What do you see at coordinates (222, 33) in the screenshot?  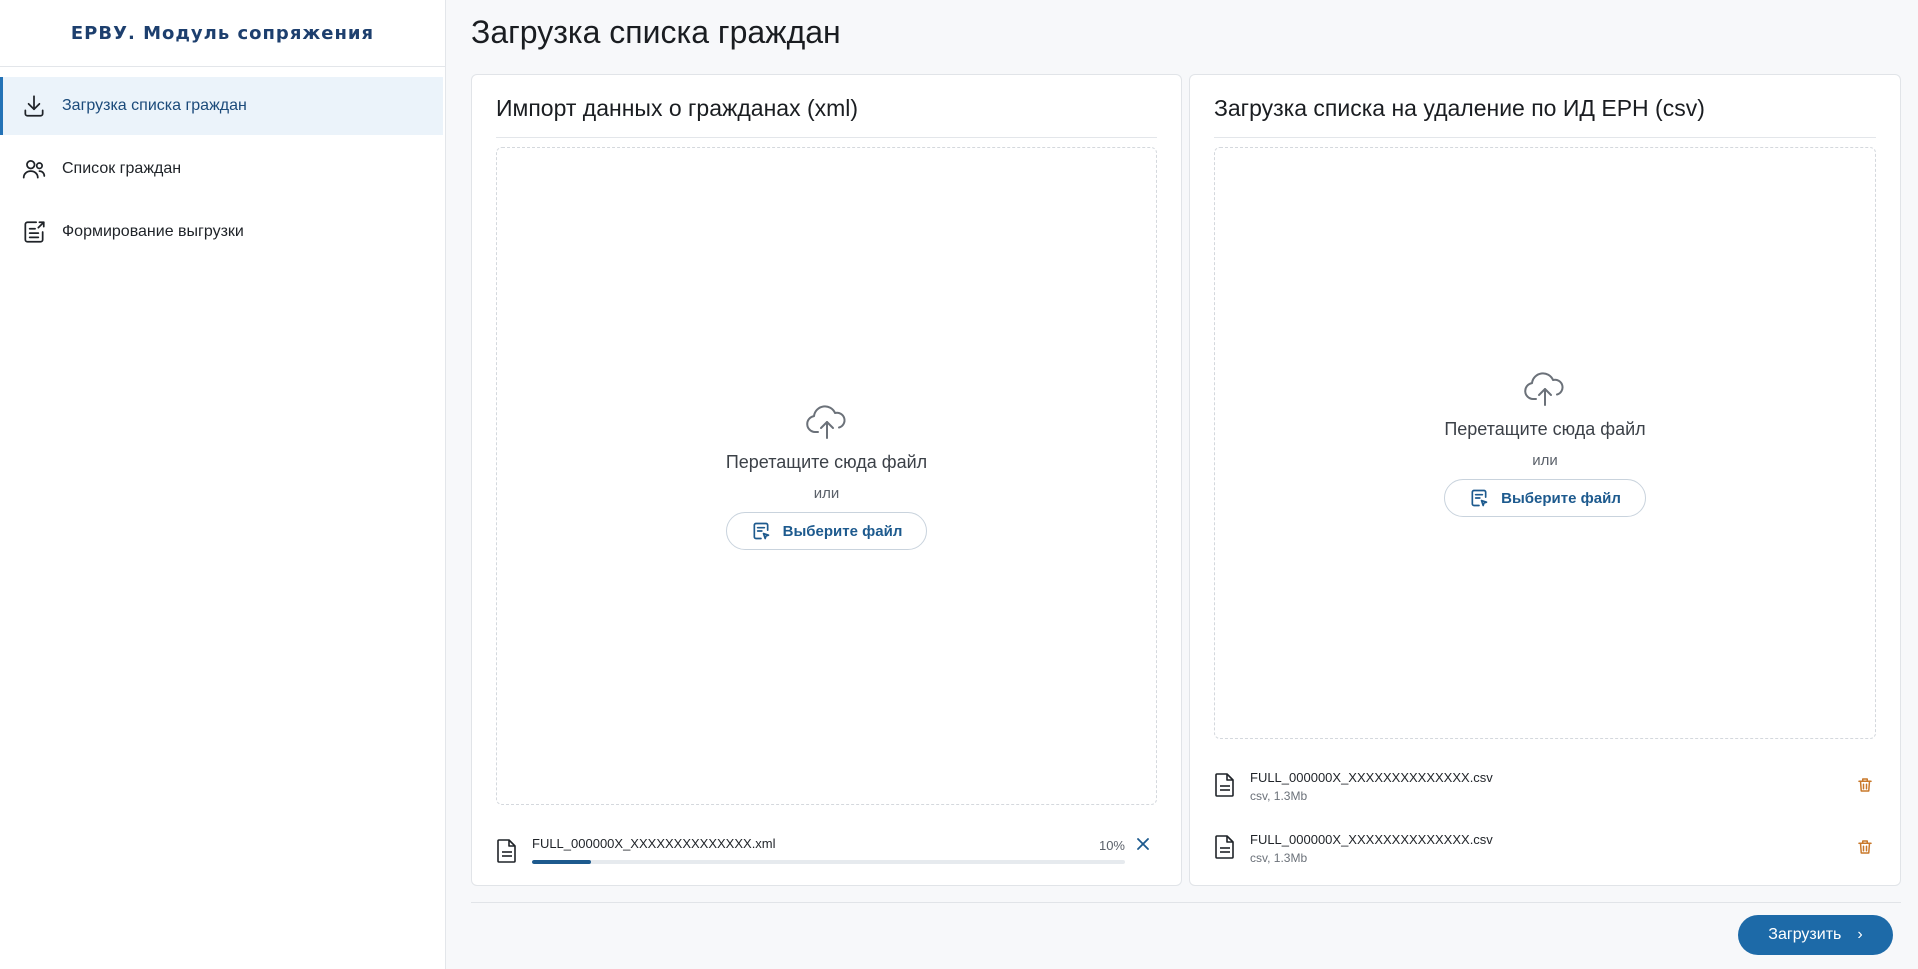 I see `app-title: ЕРВУ. Модуль сопряжения` at bounding box center [222, 33].